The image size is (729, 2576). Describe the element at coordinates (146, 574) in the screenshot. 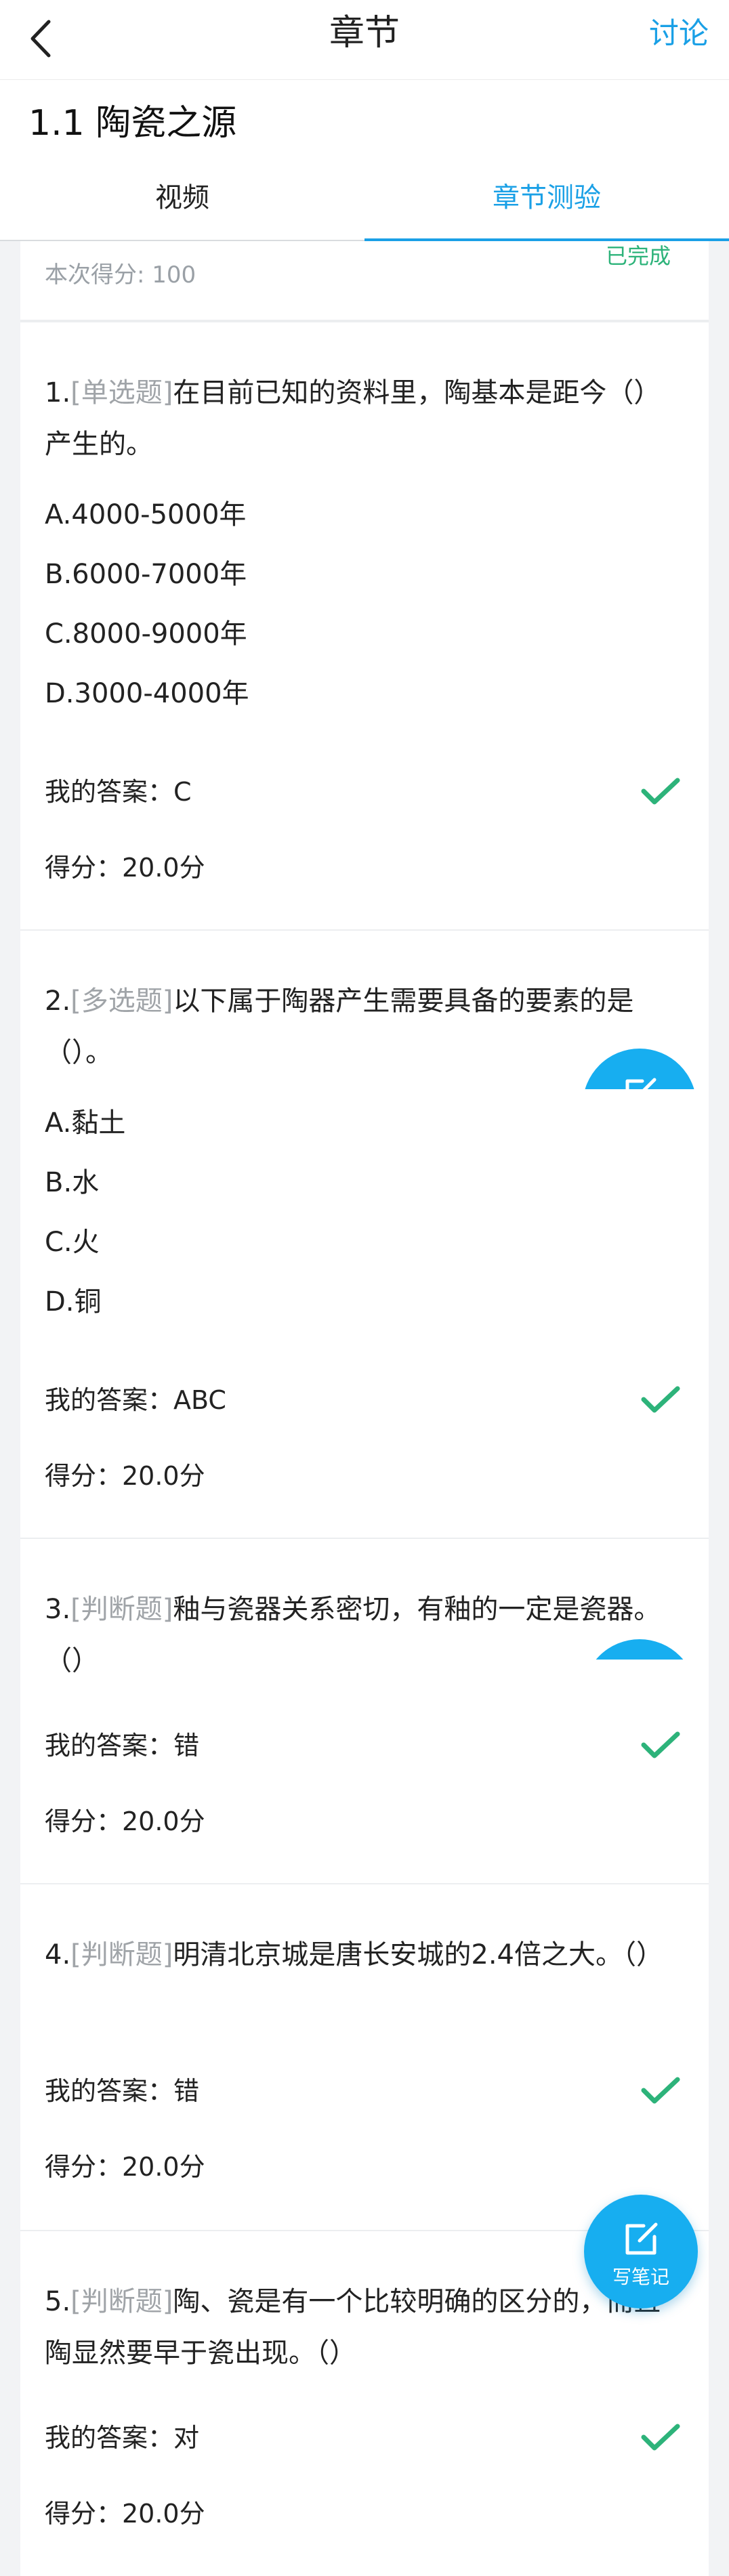

I see `option-b: B.6000-7000年` at that location.